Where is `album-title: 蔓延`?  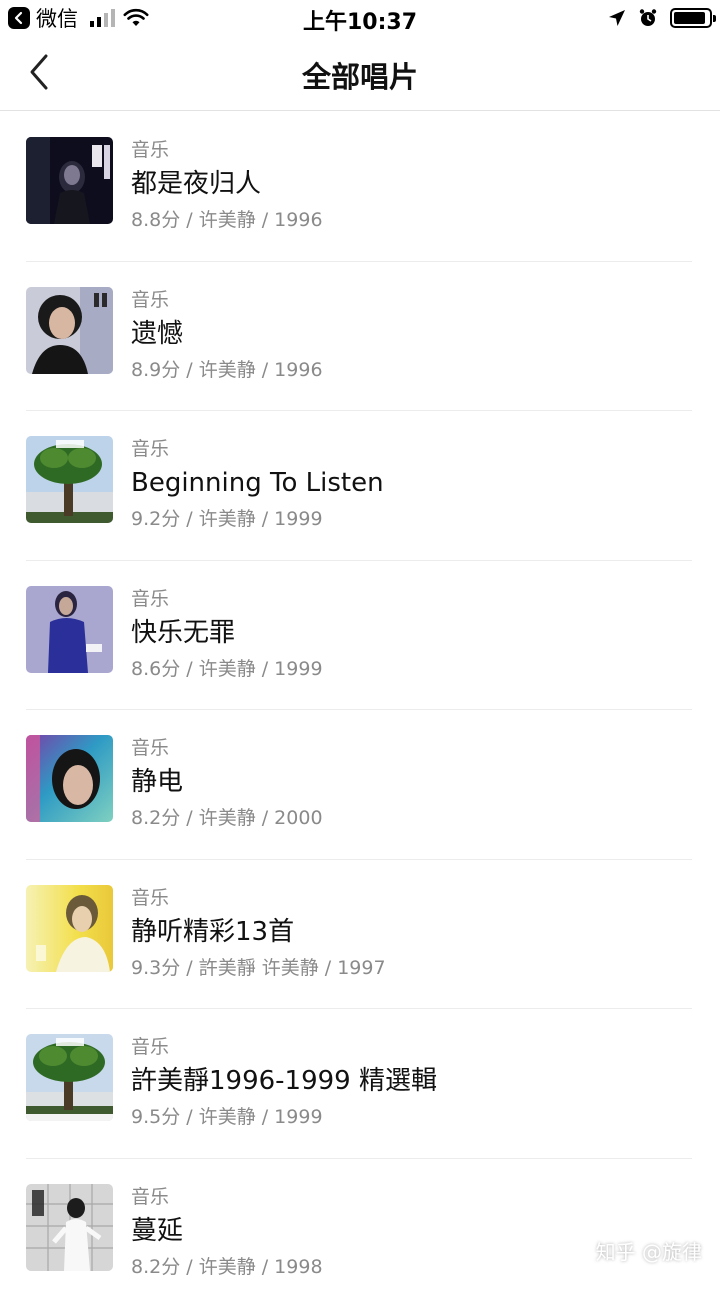 album-title: 蔓延 is located at coordinates (227, 1231).